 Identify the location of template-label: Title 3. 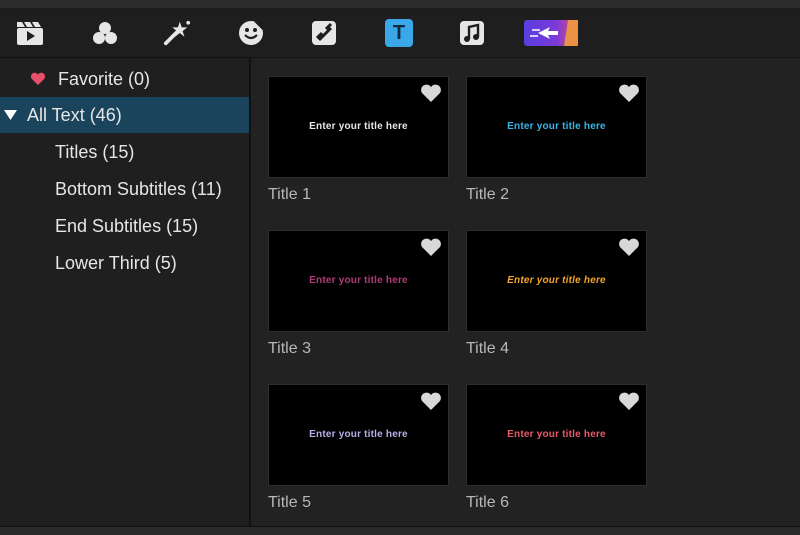
(289, 348).